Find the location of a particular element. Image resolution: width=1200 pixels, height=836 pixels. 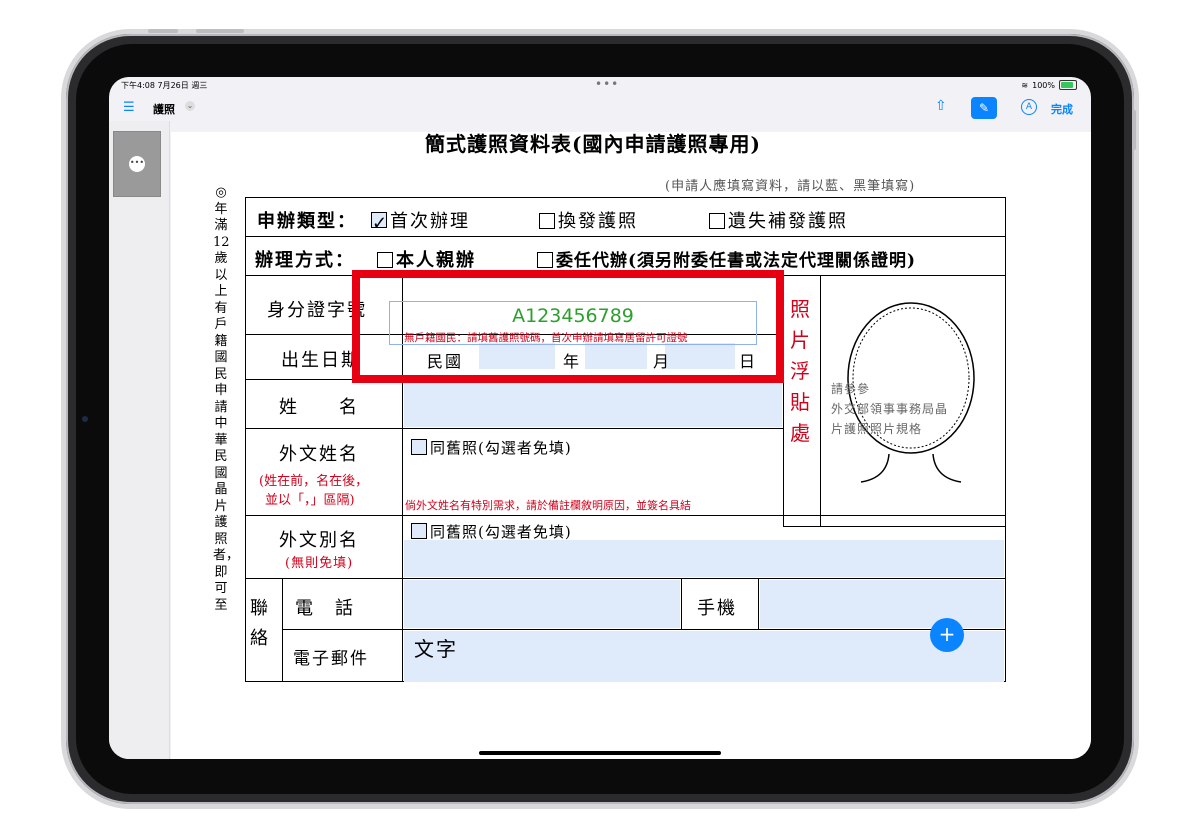

document-title: 護照 is located at coordinates (164, 109).